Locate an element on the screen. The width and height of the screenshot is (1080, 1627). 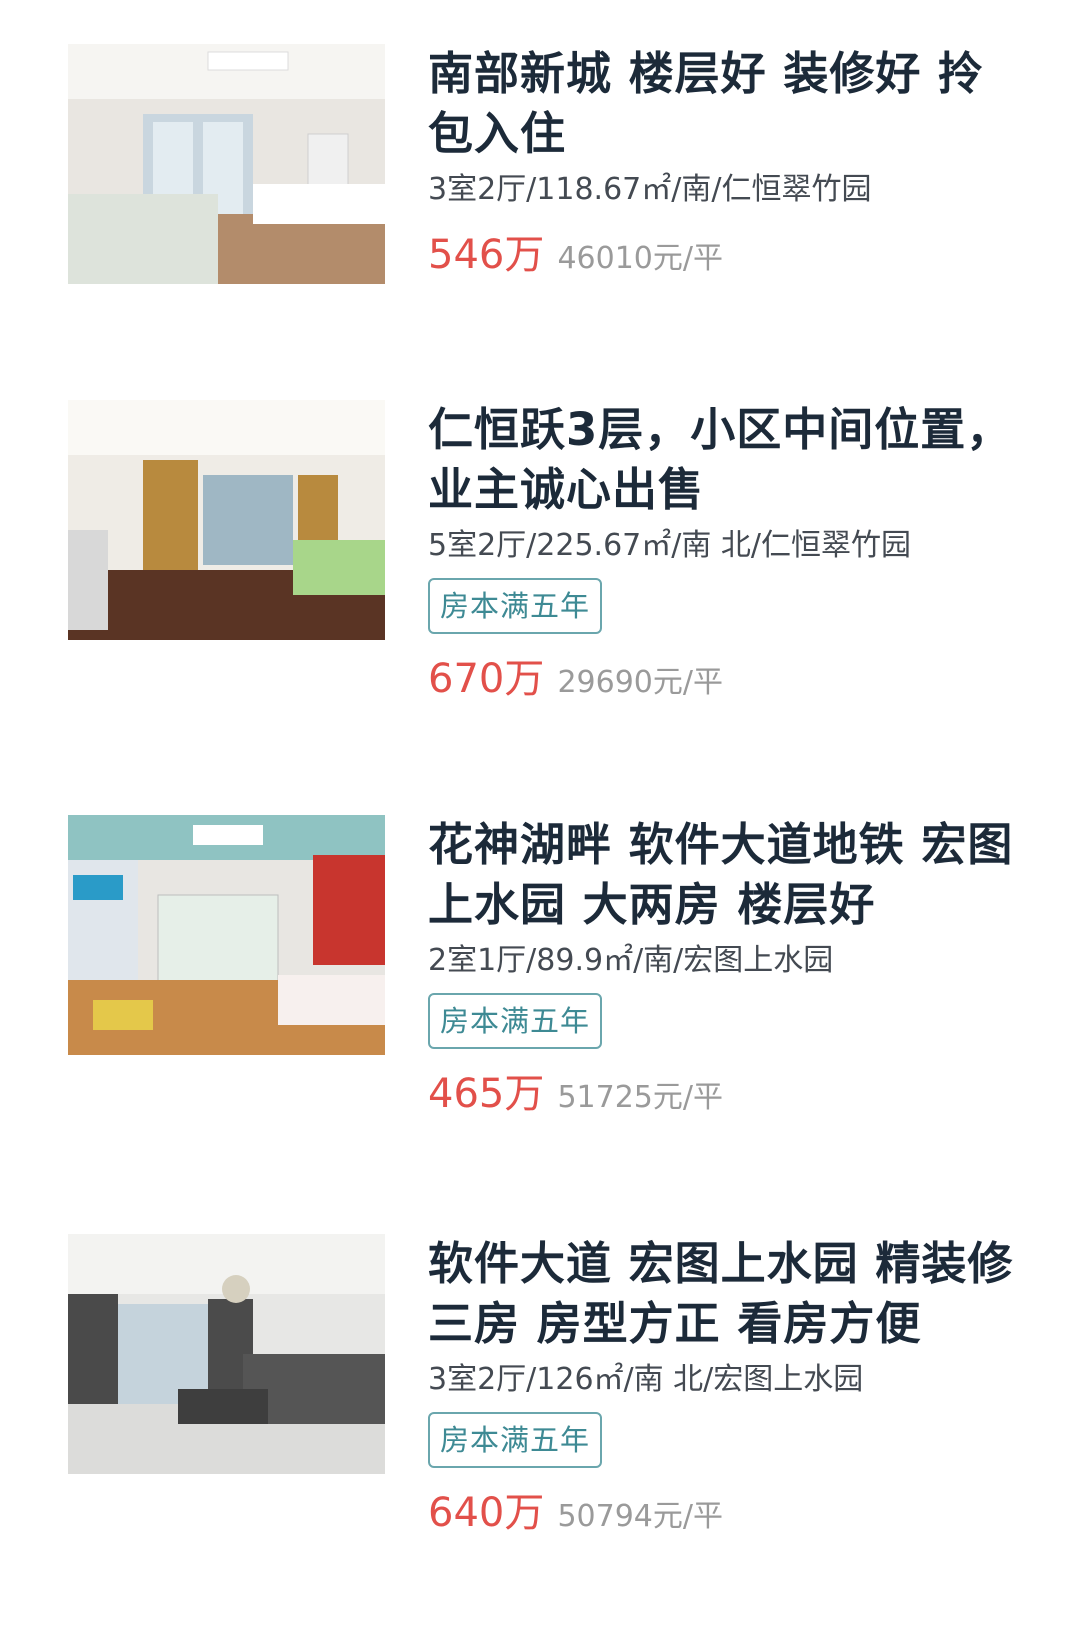
unit-price: 51725元/平 is located at coordinates (640, 1097).